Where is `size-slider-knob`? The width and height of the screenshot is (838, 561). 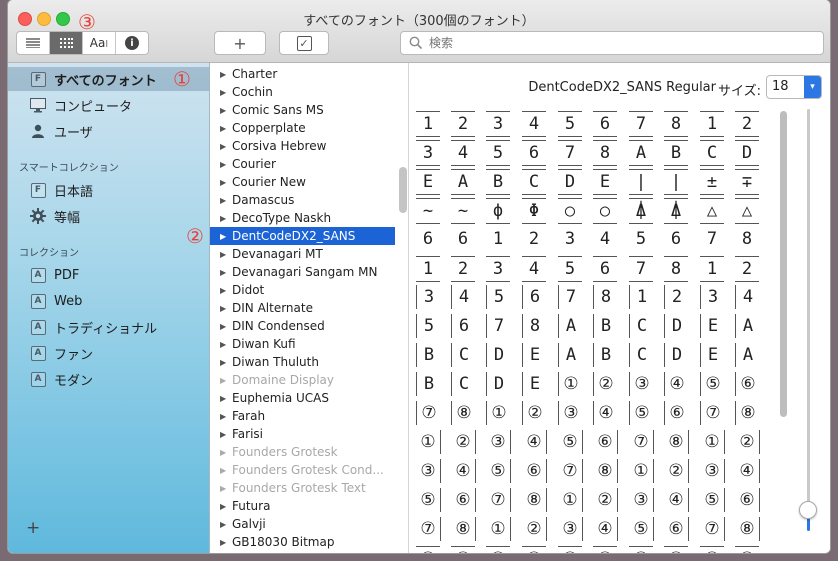 size-slider-knob is located at coordinates (808, 510).